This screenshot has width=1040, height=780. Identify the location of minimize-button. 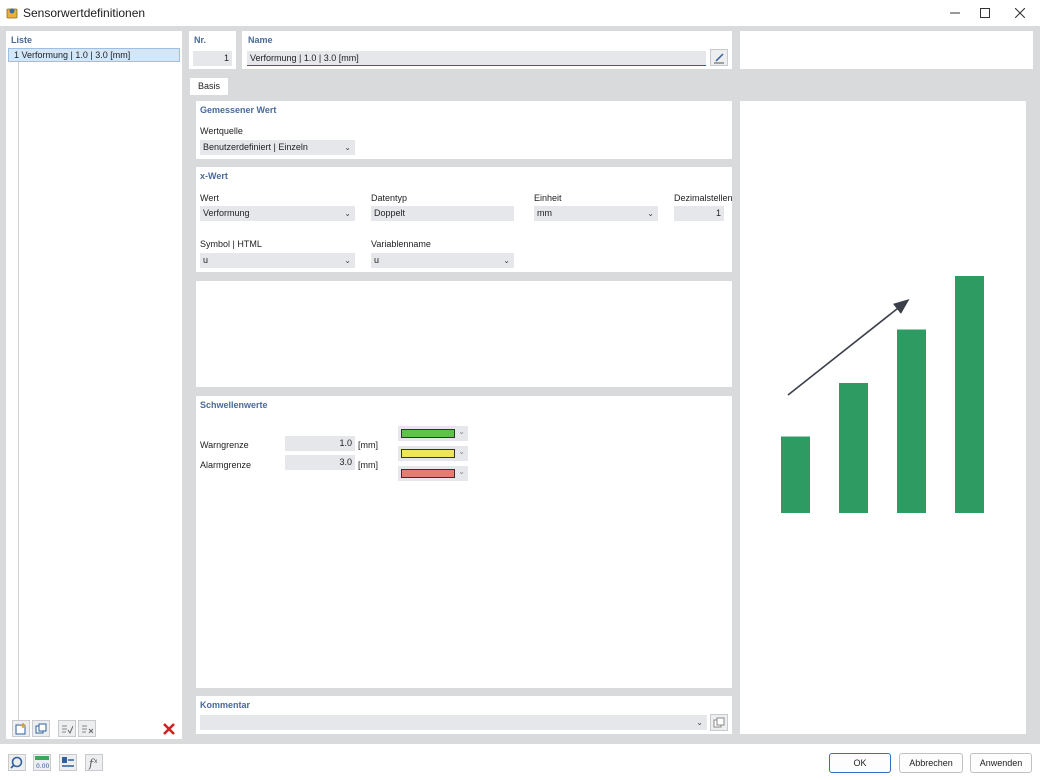
(955, 13).